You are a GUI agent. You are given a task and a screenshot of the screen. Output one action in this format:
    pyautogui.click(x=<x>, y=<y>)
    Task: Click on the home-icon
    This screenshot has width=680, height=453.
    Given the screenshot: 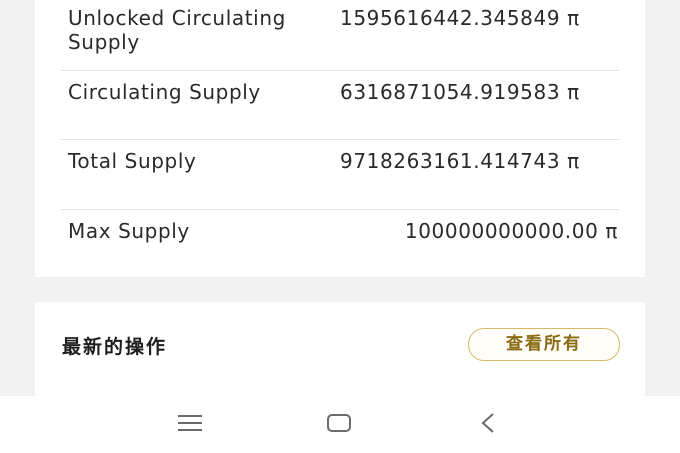 What is the action you would take?
    pyautogui.click(x=339, y=423)
    